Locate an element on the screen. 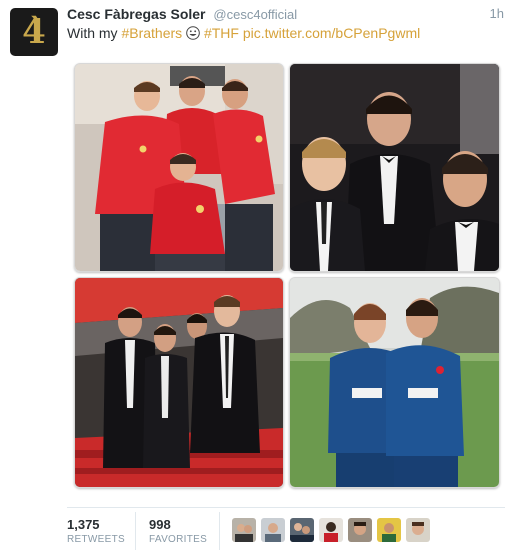 The width and height of the screenshot is (516, 553). tweet-header: Cesc Fàbregas Soler @cesc4official is located at coordinates (287, 16).